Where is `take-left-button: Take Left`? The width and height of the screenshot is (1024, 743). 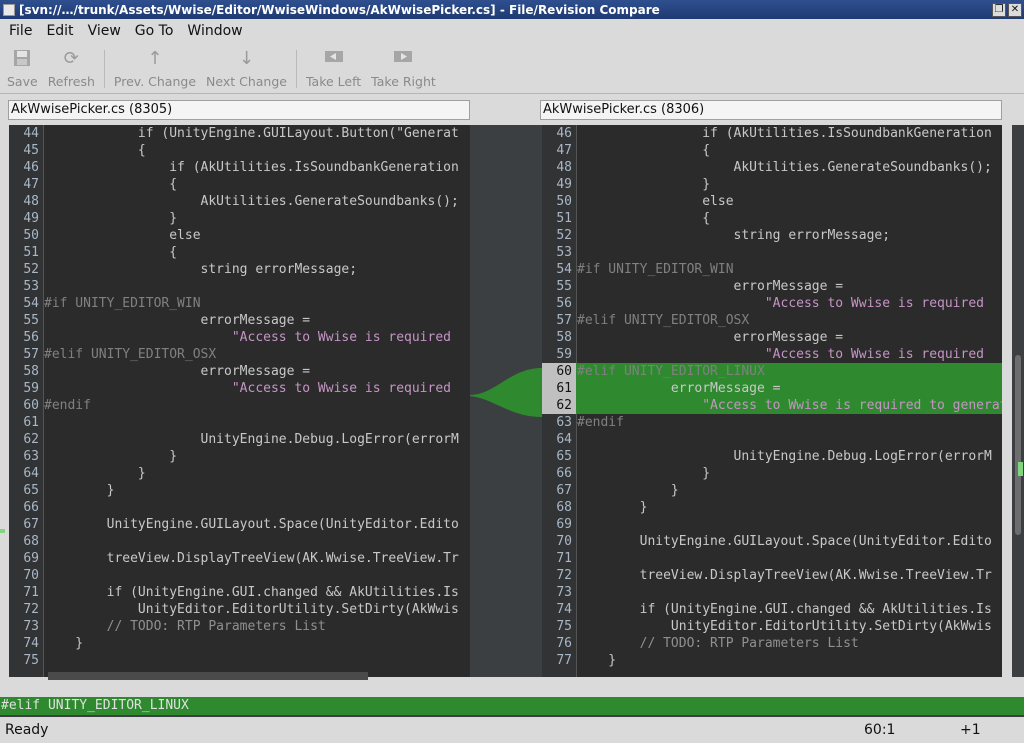
take-left-button: Take Left is located at coordinates (333, 68).